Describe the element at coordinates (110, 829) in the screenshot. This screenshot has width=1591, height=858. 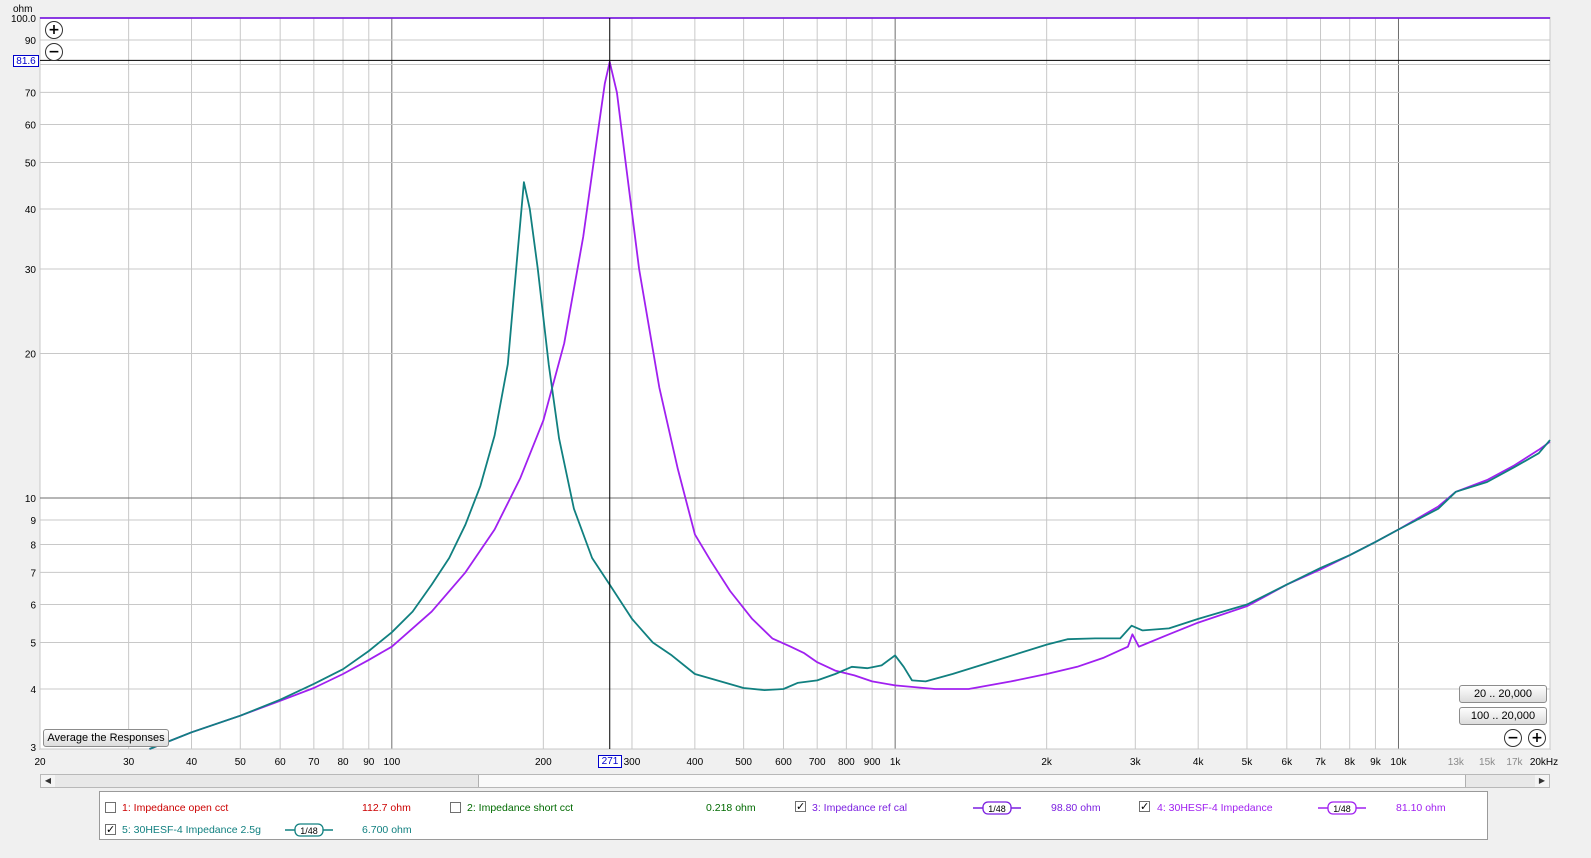
I see `legend-checkbox-5: ✓` at that location.